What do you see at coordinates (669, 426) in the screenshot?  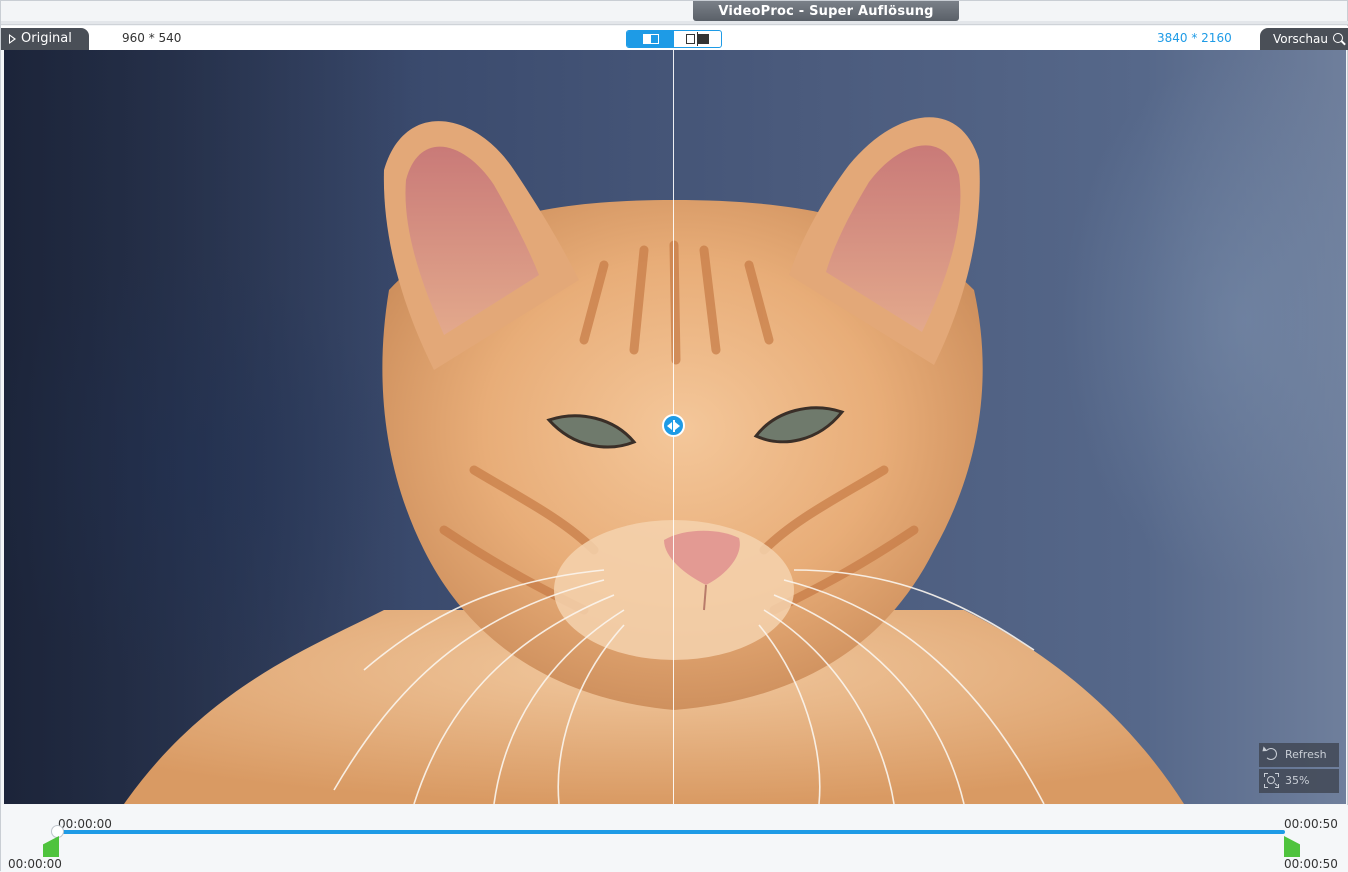 I see `arrow-left-icon` at bounding box center [669, 426].